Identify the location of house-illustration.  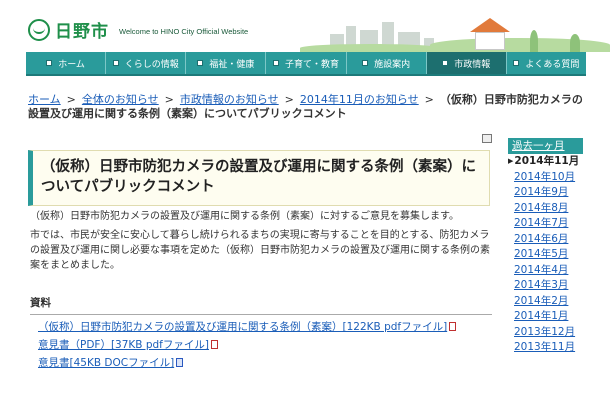
(490, 41).